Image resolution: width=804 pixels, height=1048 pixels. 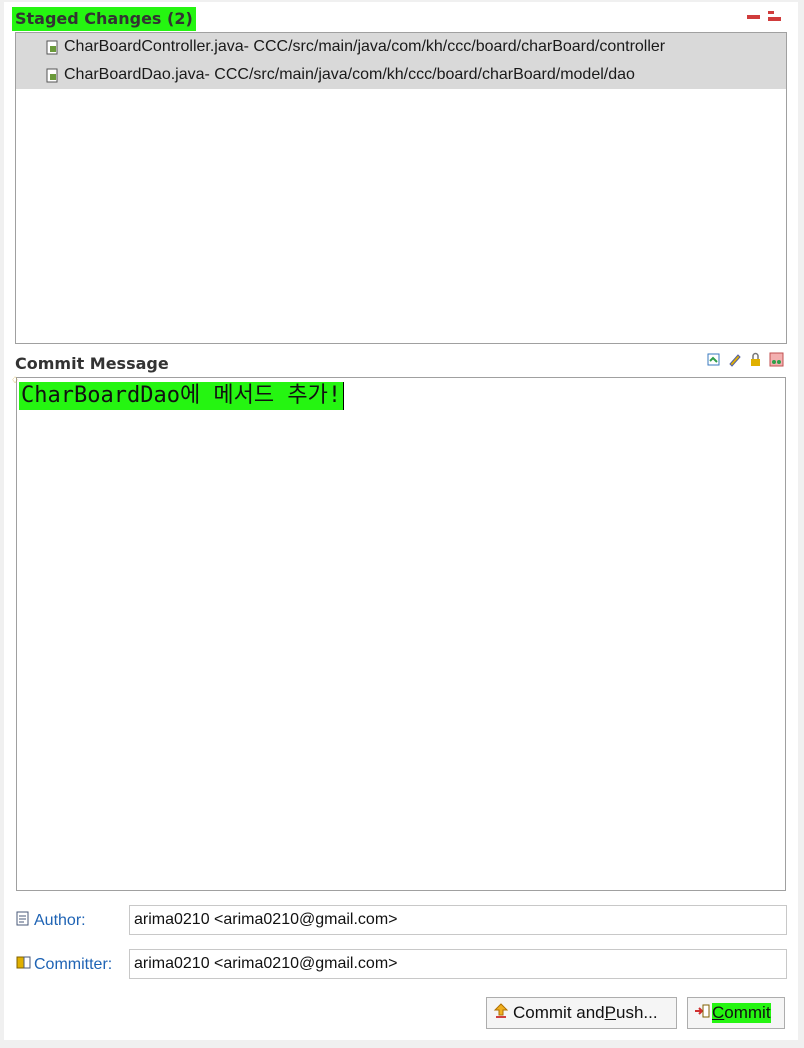 I want to click on committer-label: Committer:, so click(x=64, y=965).